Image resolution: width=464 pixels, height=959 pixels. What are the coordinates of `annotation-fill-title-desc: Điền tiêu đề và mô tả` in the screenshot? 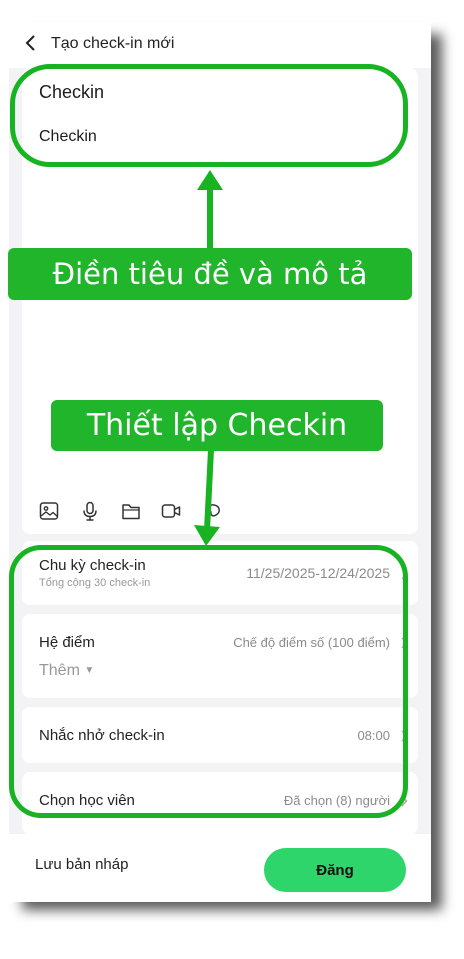 It's located at (210, 274).